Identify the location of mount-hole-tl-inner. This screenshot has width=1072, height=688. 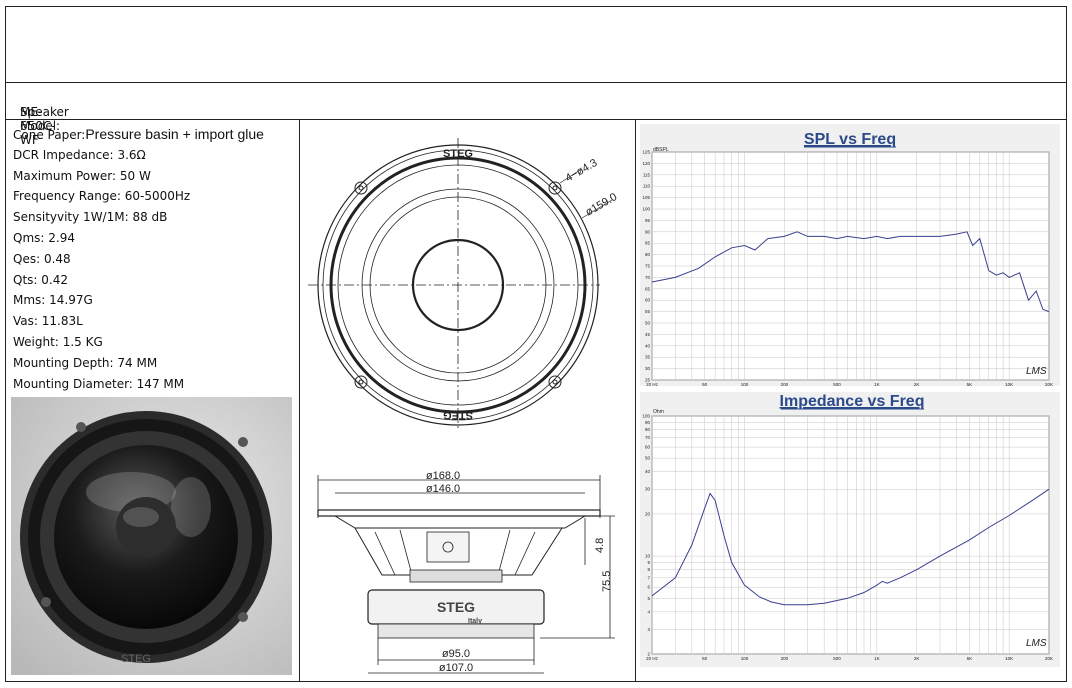
(361, 188).